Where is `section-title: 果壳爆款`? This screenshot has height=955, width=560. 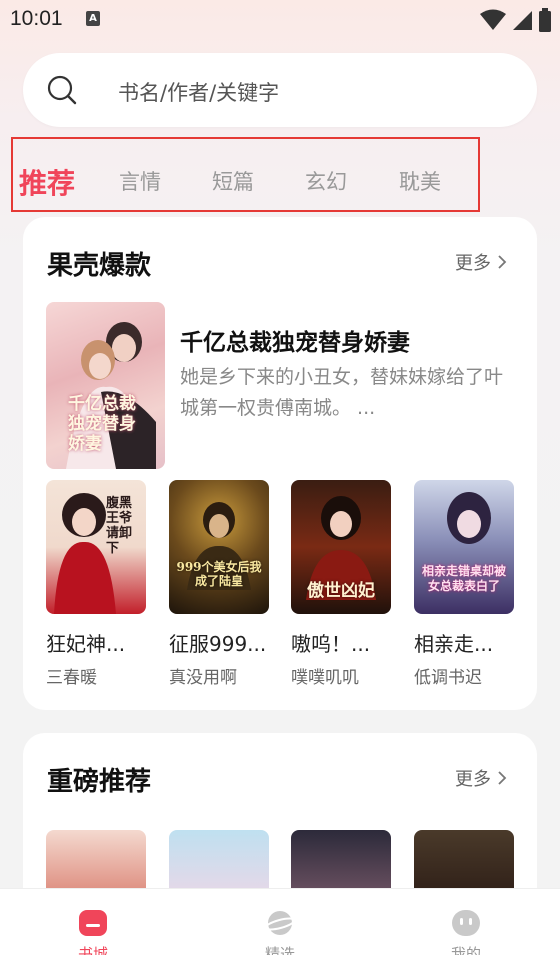 section-title: 果壳爆款 is located at coordinates (99, 266).